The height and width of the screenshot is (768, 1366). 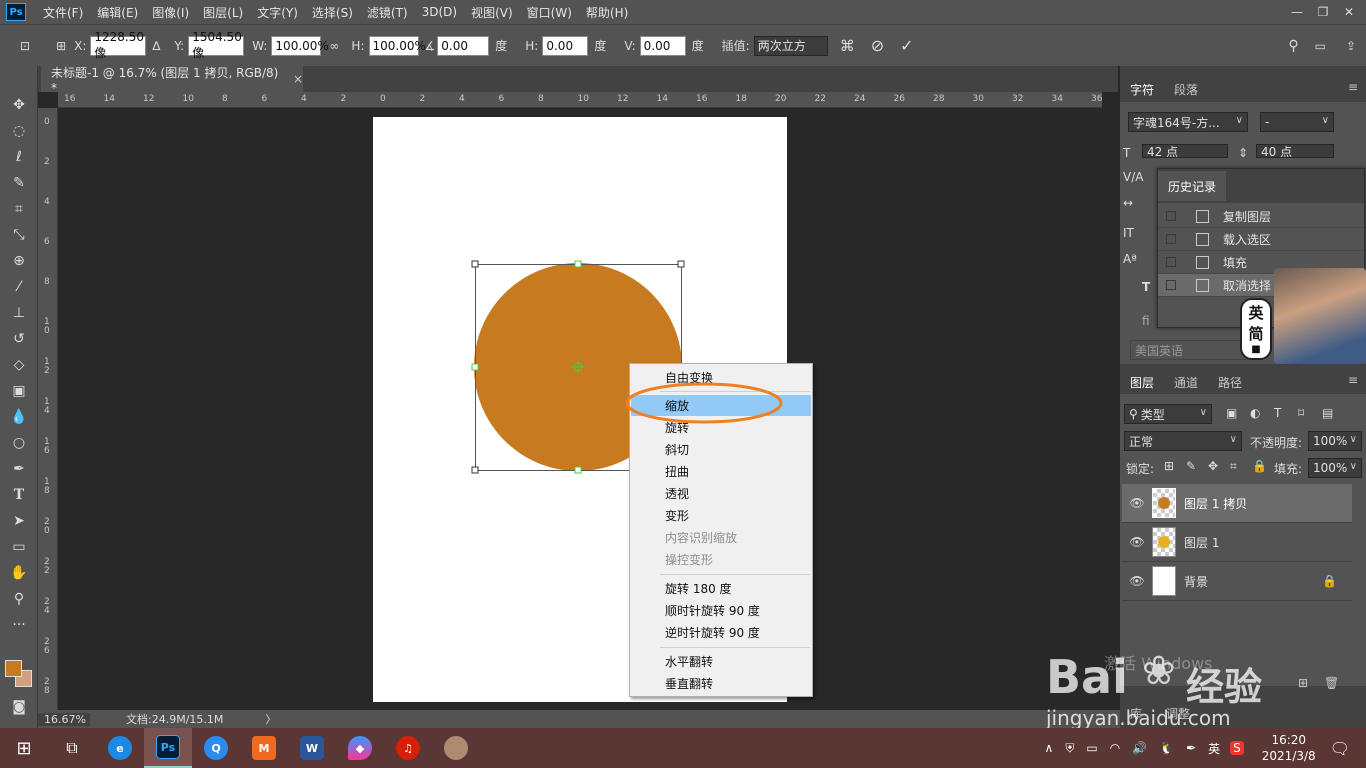 I want to click on document-tab: 未标题-1 @ 16.7% (图层 1 拷贝, RGB/8) * ×, so click(x=172, y=80).